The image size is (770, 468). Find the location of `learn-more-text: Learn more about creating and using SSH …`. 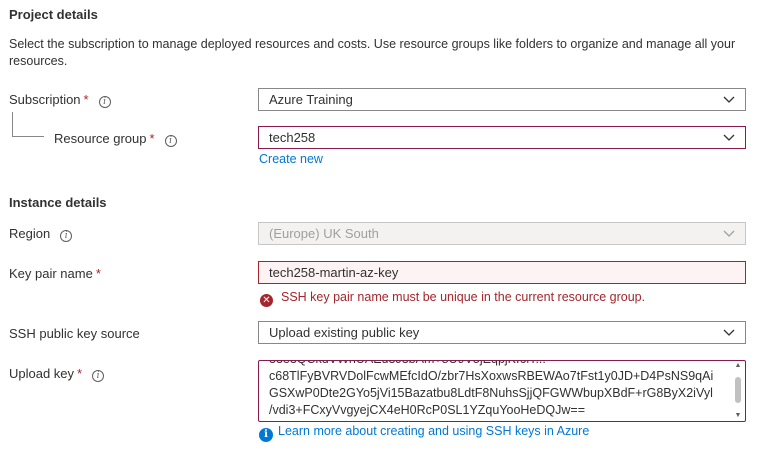

learn-more-text: Learn more about creating and using SSH … is located at coordinates (433, 431).